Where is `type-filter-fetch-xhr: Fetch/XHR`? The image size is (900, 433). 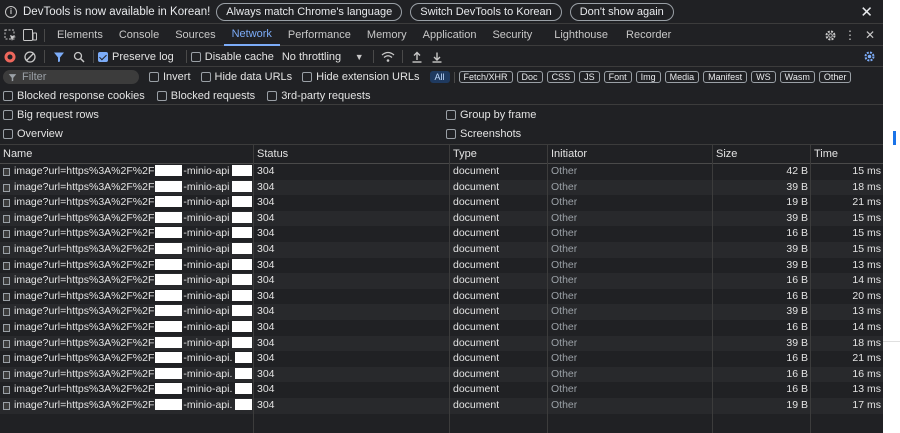
type-filter-fetch-xhr: Fetch/XHR is located at coordinates (485, 77).